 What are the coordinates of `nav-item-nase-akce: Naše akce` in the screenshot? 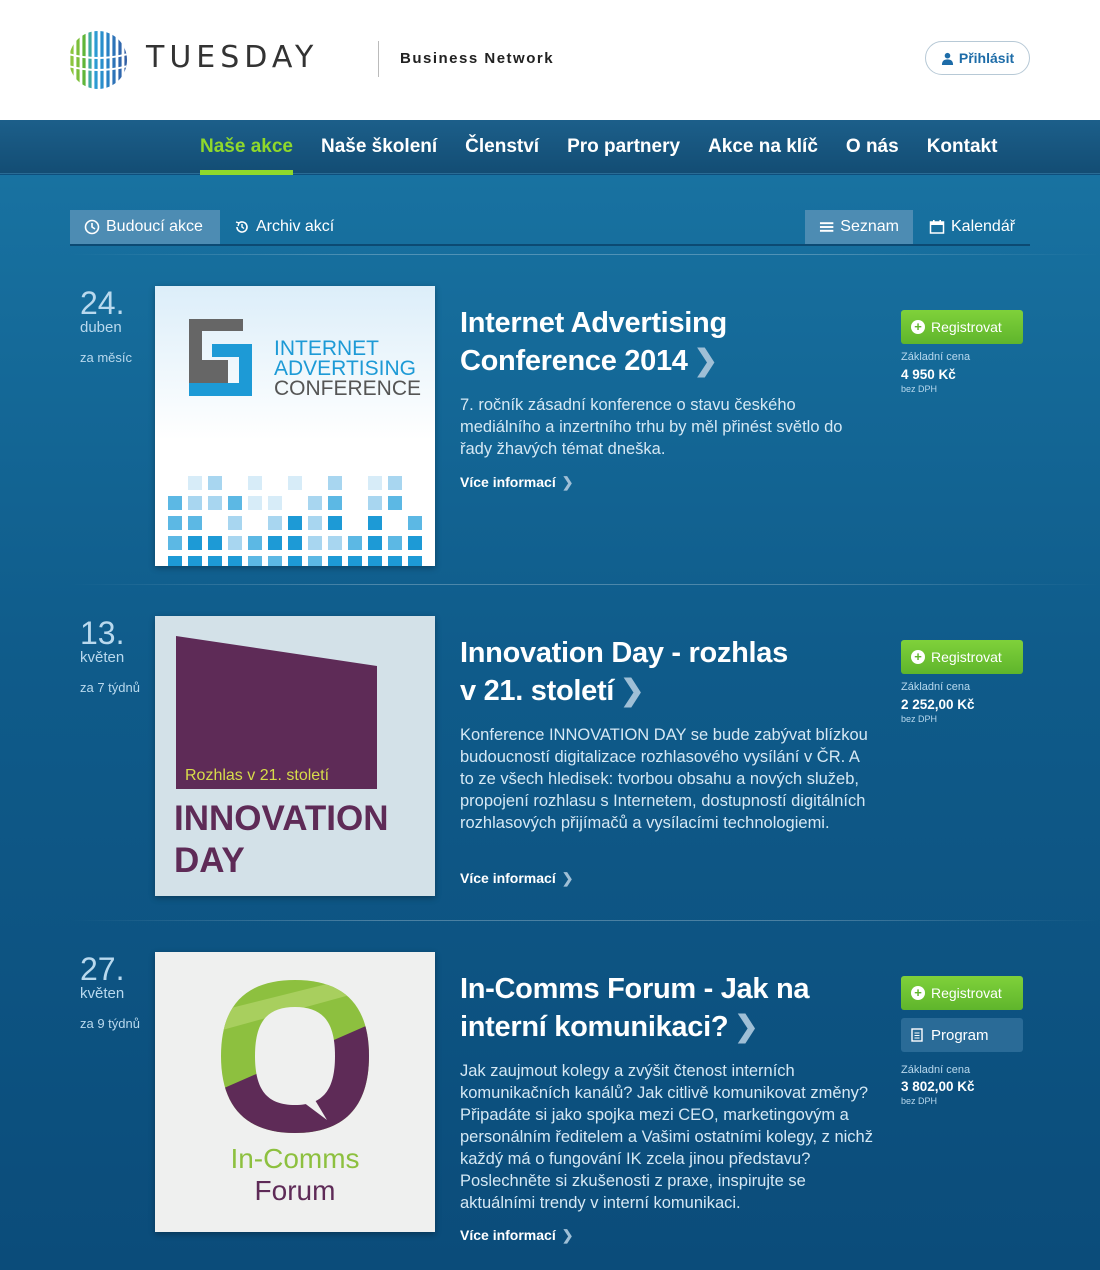 It's located at (246, 147).